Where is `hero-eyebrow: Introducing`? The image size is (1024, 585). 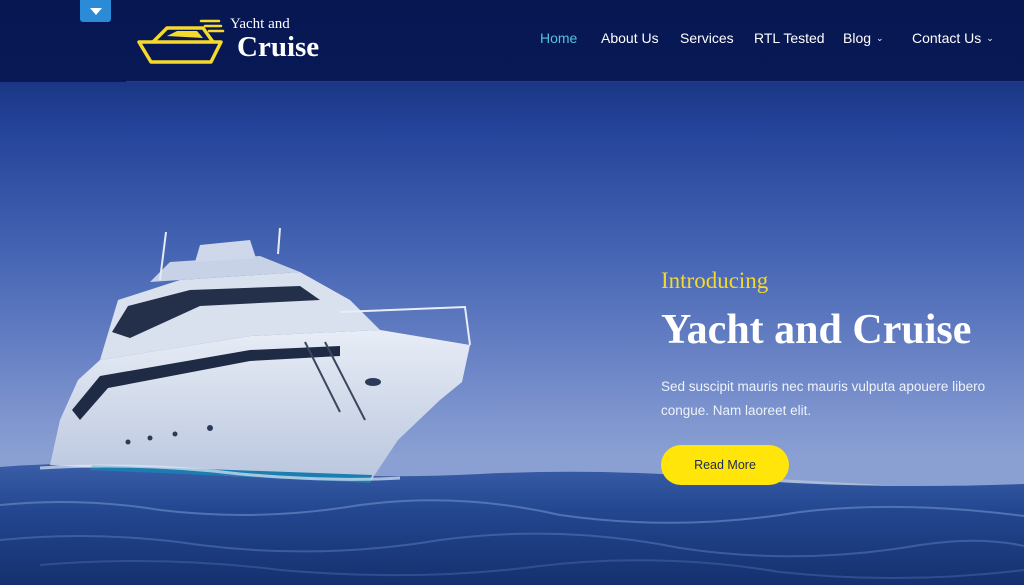
hero-eyebrow: Introducing is located at coordinates (715, 280).